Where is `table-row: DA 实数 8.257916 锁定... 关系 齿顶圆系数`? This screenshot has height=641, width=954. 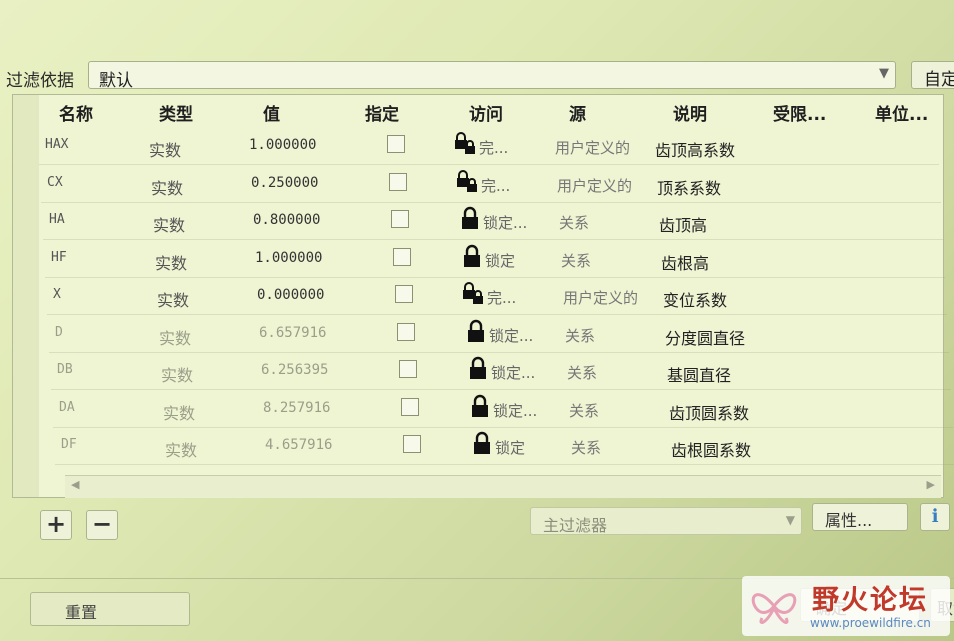 table-row: DA 实数 8.257916 锁定... 关系 齿顶圆系数 is located at coordinates (503, 409).